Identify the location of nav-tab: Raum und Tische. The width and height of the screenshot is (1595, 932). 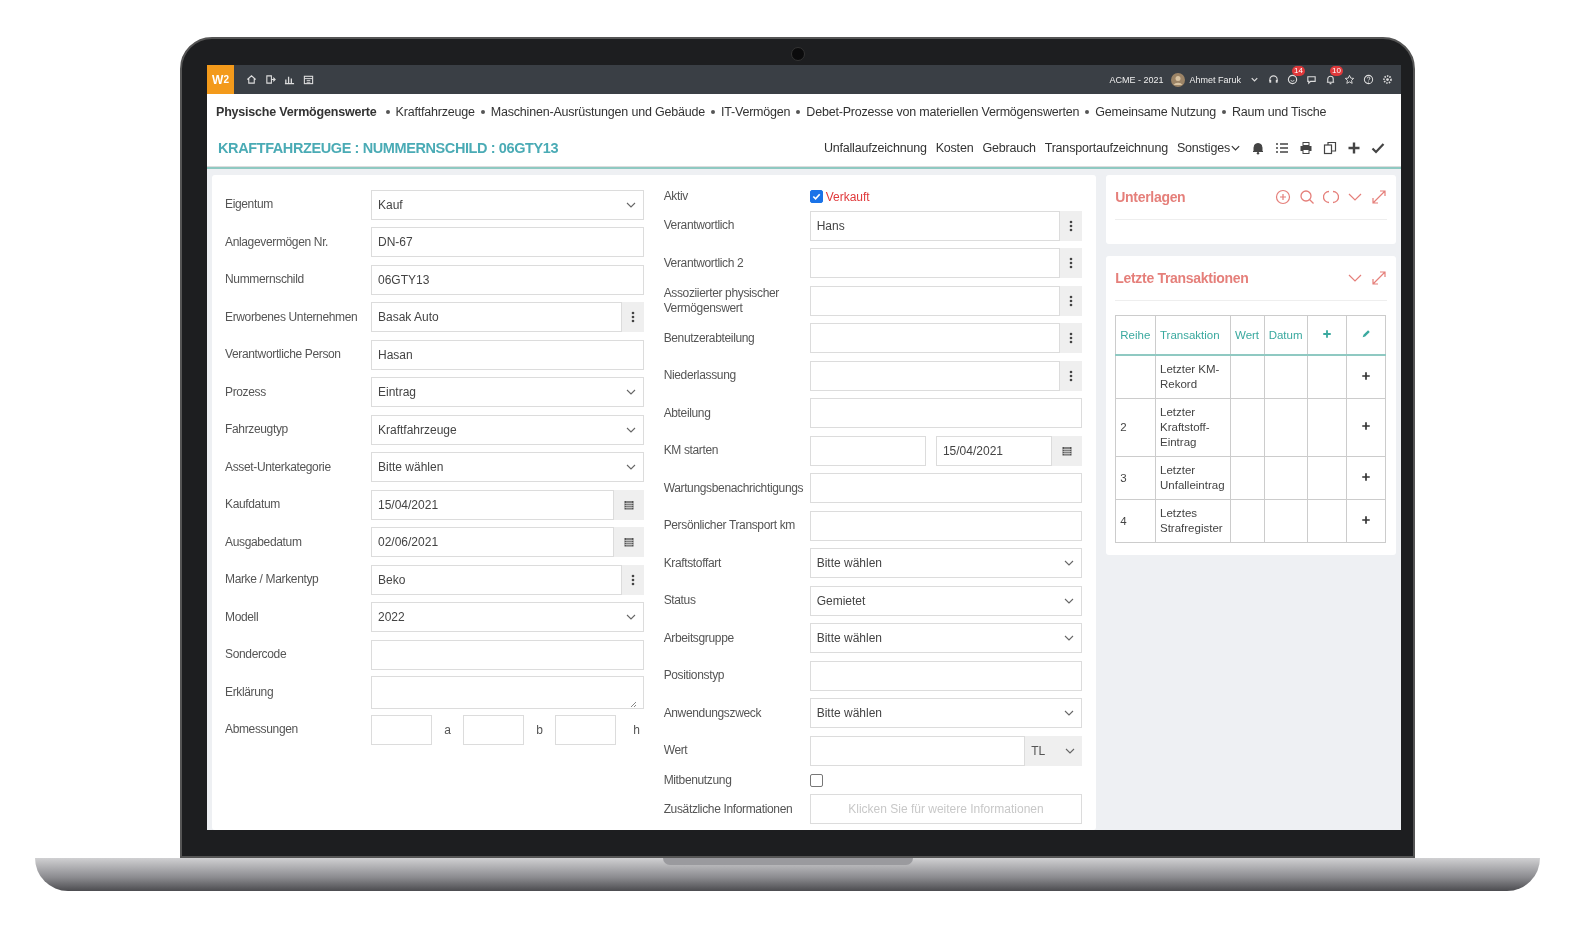
(1279, 111).